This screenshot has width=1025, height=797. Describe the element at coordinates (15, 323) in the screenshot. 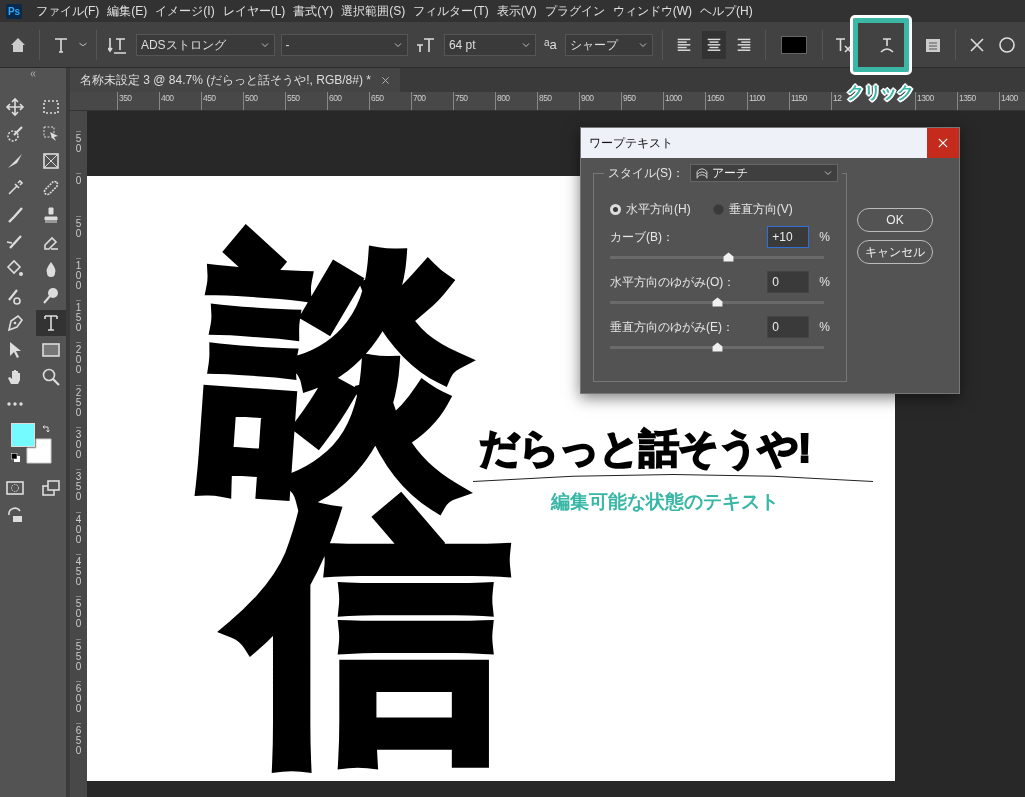

I see `pen-icon` at that location.